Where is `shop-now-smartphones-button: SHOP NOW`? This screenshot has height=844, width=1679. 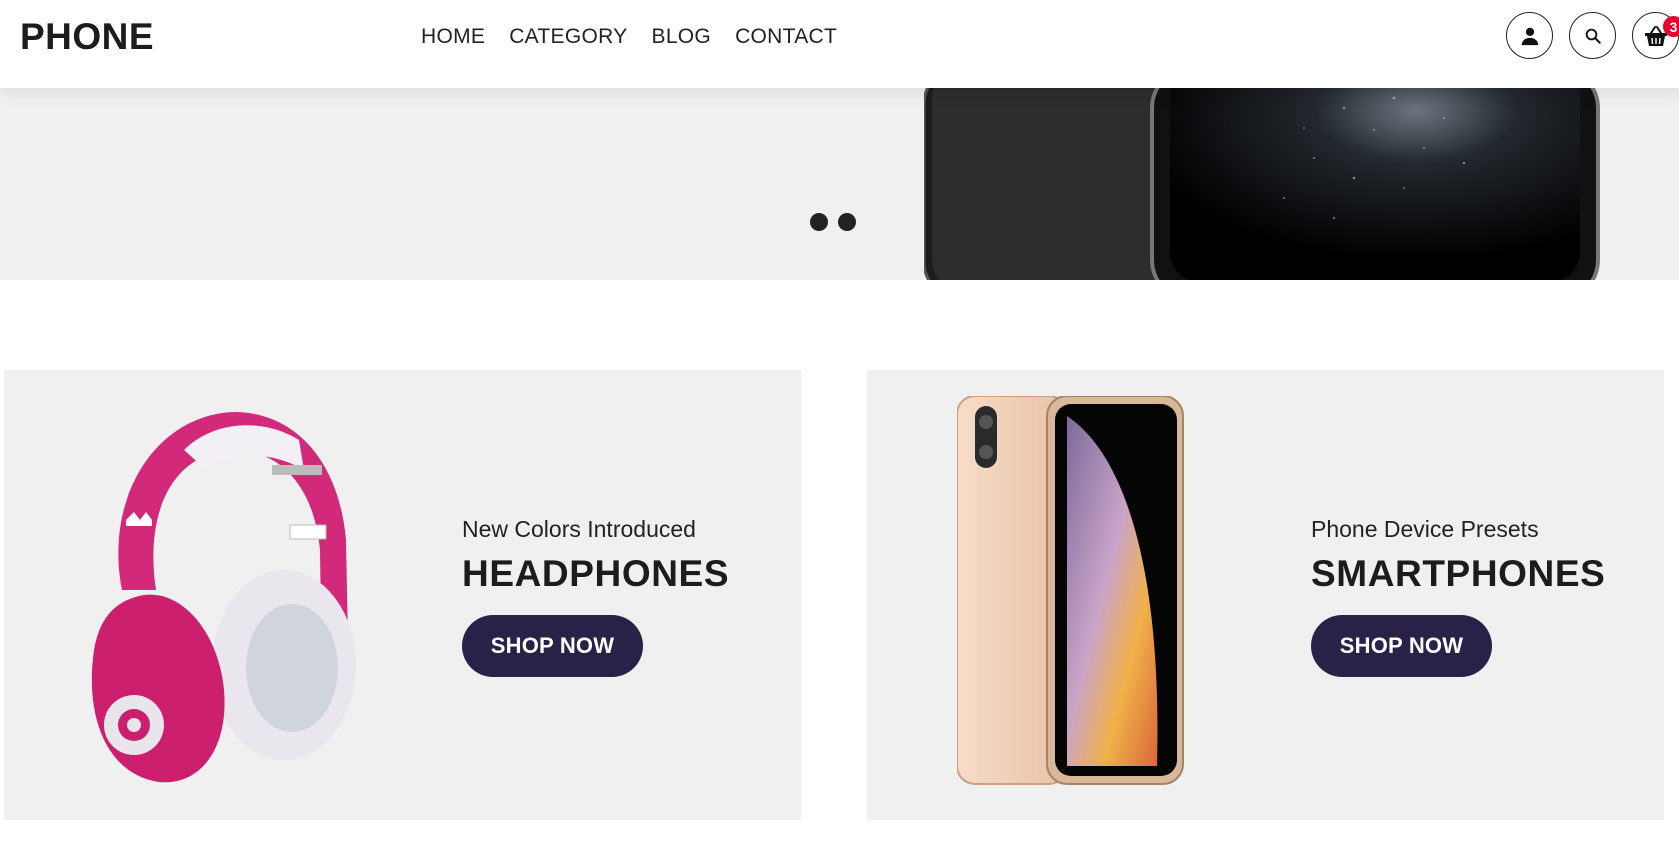 shop-now-smartphones-button: SHOP NOW is located at coordinates (1401, 646).